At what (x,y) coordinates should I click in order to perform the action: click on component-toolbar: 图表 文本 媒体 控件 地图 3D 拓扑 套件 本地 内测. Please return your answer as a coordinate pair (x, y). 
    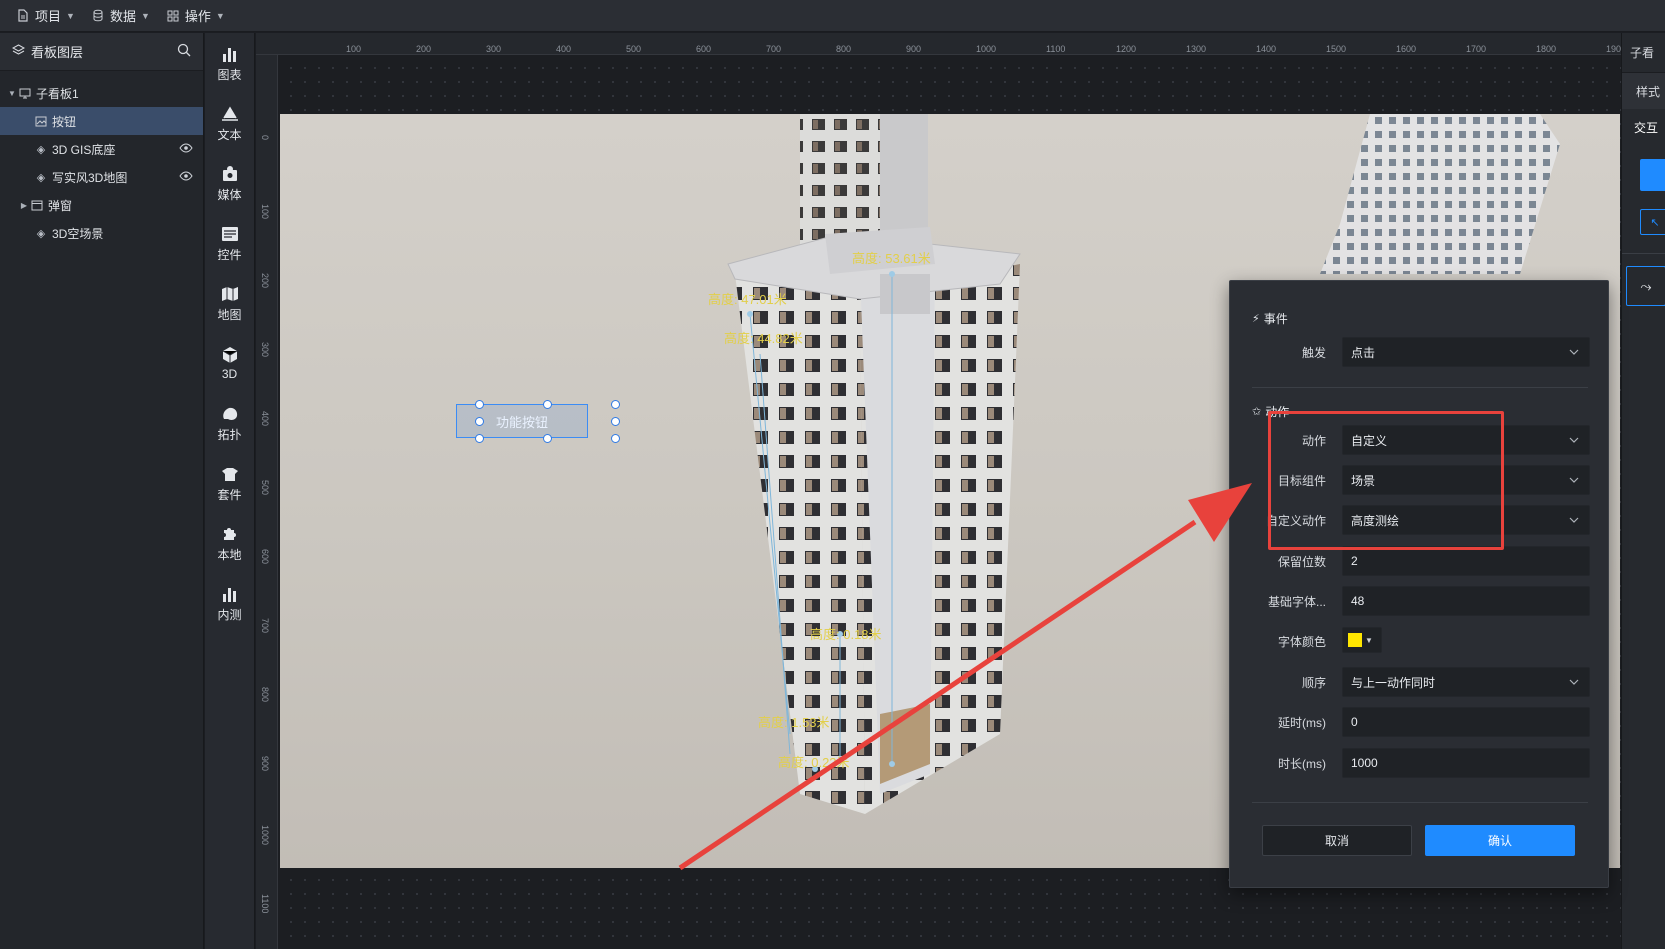
    Looking at the image, I should click on (230, 491).